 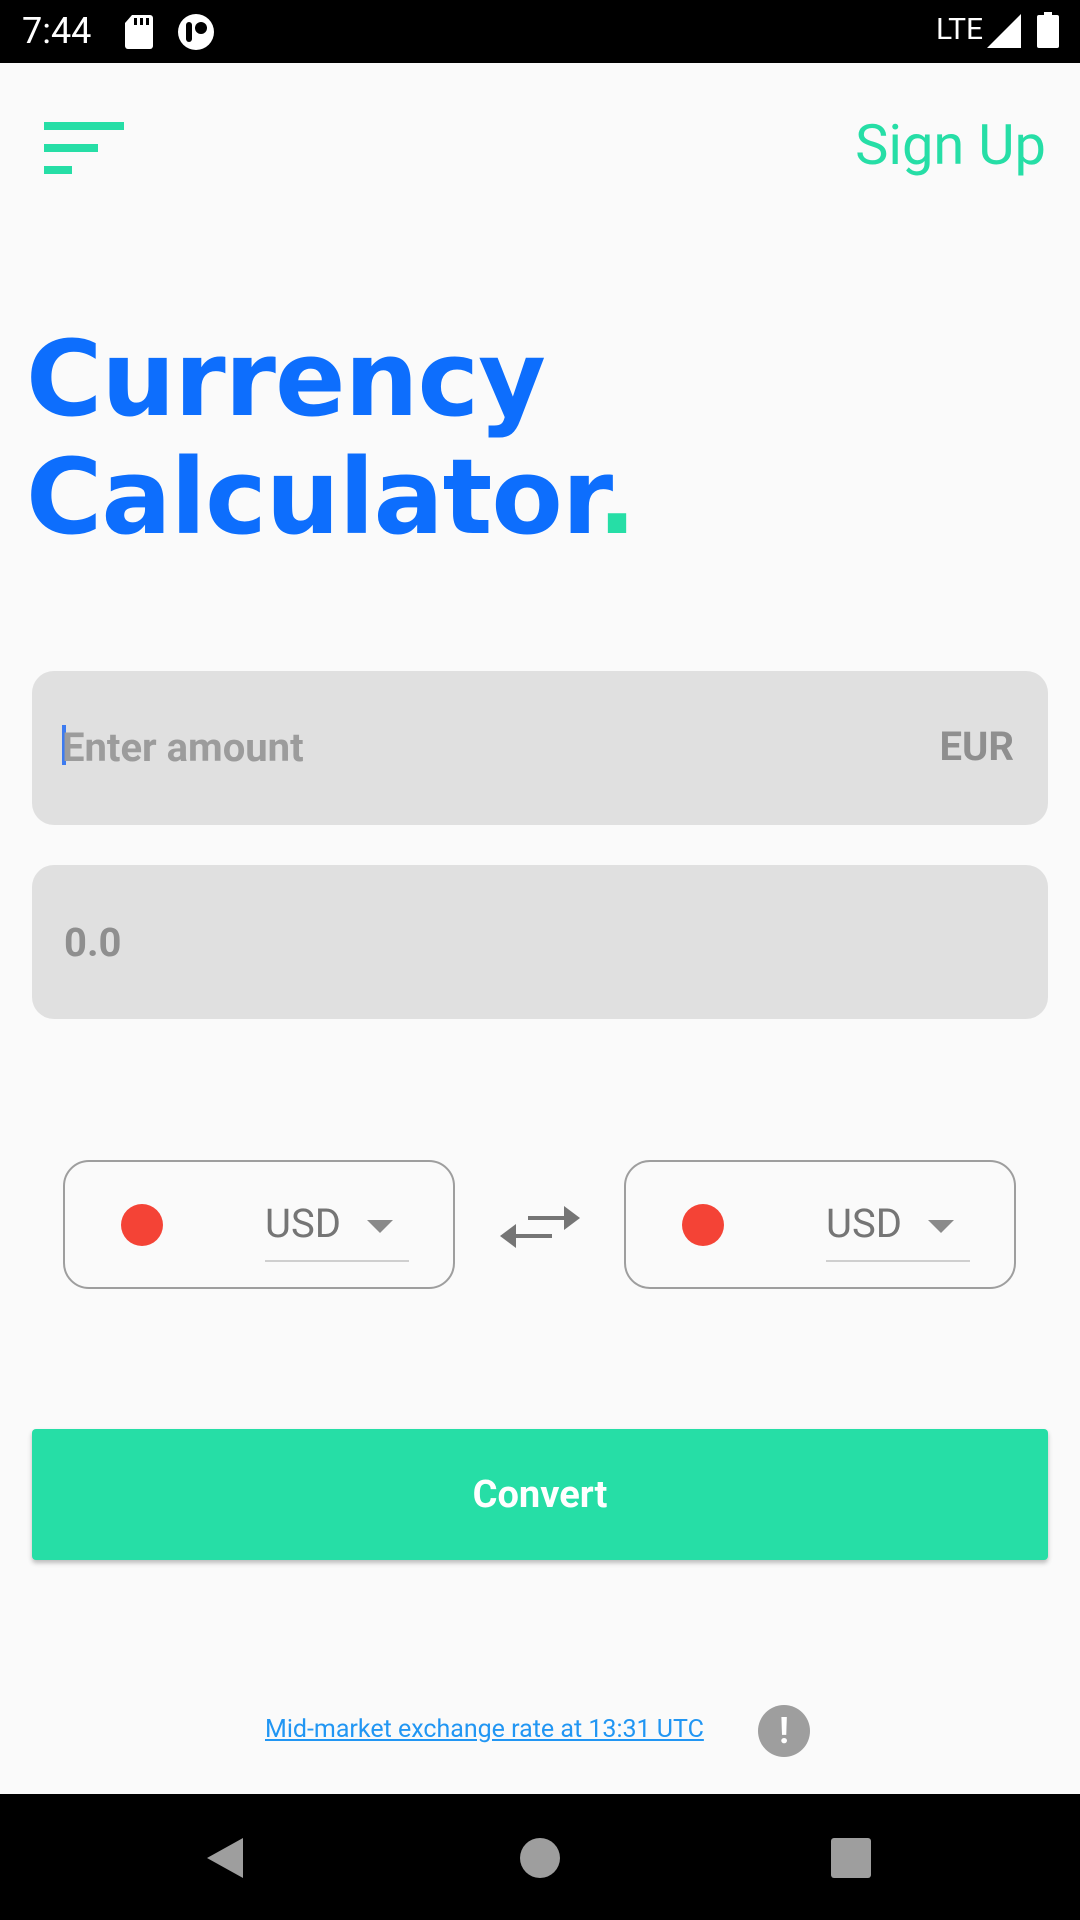 What do you see at coordinates (540, 942) in the screenshot?
I see `result-field: 0.0` at bounding box center [540, 942].